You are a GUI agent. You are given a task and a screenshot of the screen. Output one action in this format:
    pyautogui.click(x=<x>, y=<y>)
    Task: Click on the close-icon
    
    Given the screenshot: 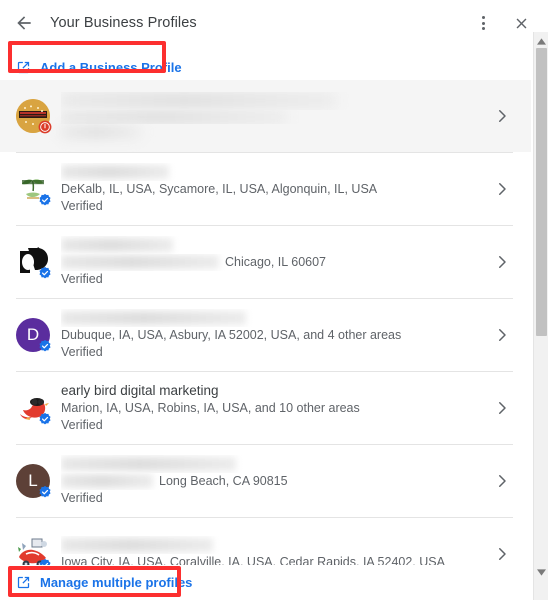 What is the action you would take?
    pyautogui.click(x=521, y=23)
    